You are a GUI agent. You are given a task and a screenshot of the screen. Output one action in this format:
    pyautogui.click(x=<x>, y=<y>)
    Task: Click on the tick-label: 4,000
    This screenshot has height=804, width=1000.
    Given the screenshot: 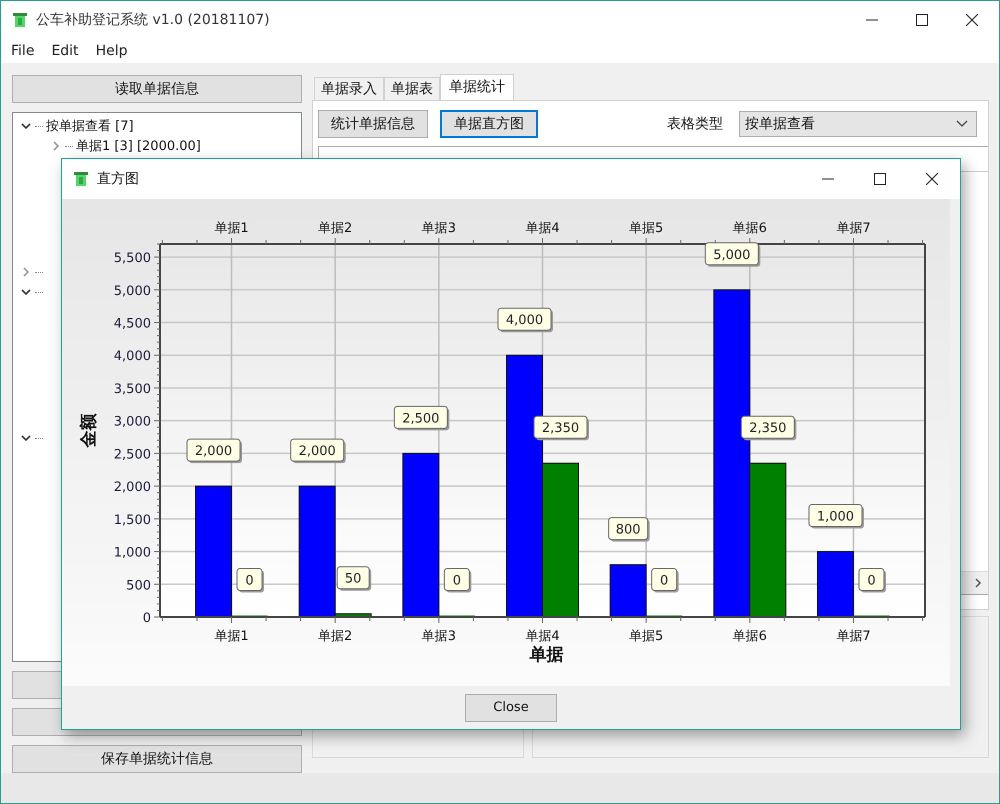 What is the action you would take?
    pyautogui.click(x=132, y=356)
    